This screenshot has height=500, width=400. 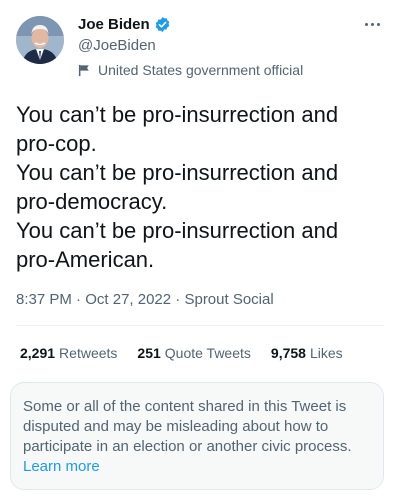 I want to click on retweets-count: 2,291, so click(x=38, y=353).